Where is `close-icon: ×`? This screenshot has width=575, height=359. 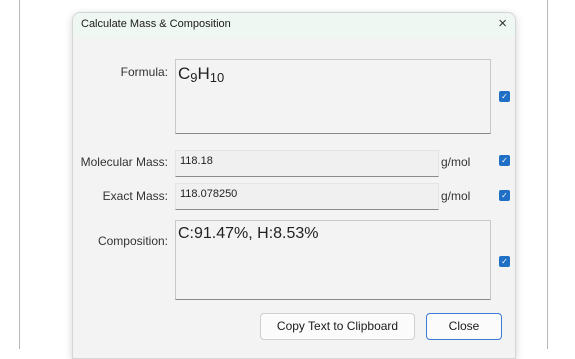
close-icon: × is located at coordinates (502, 23).